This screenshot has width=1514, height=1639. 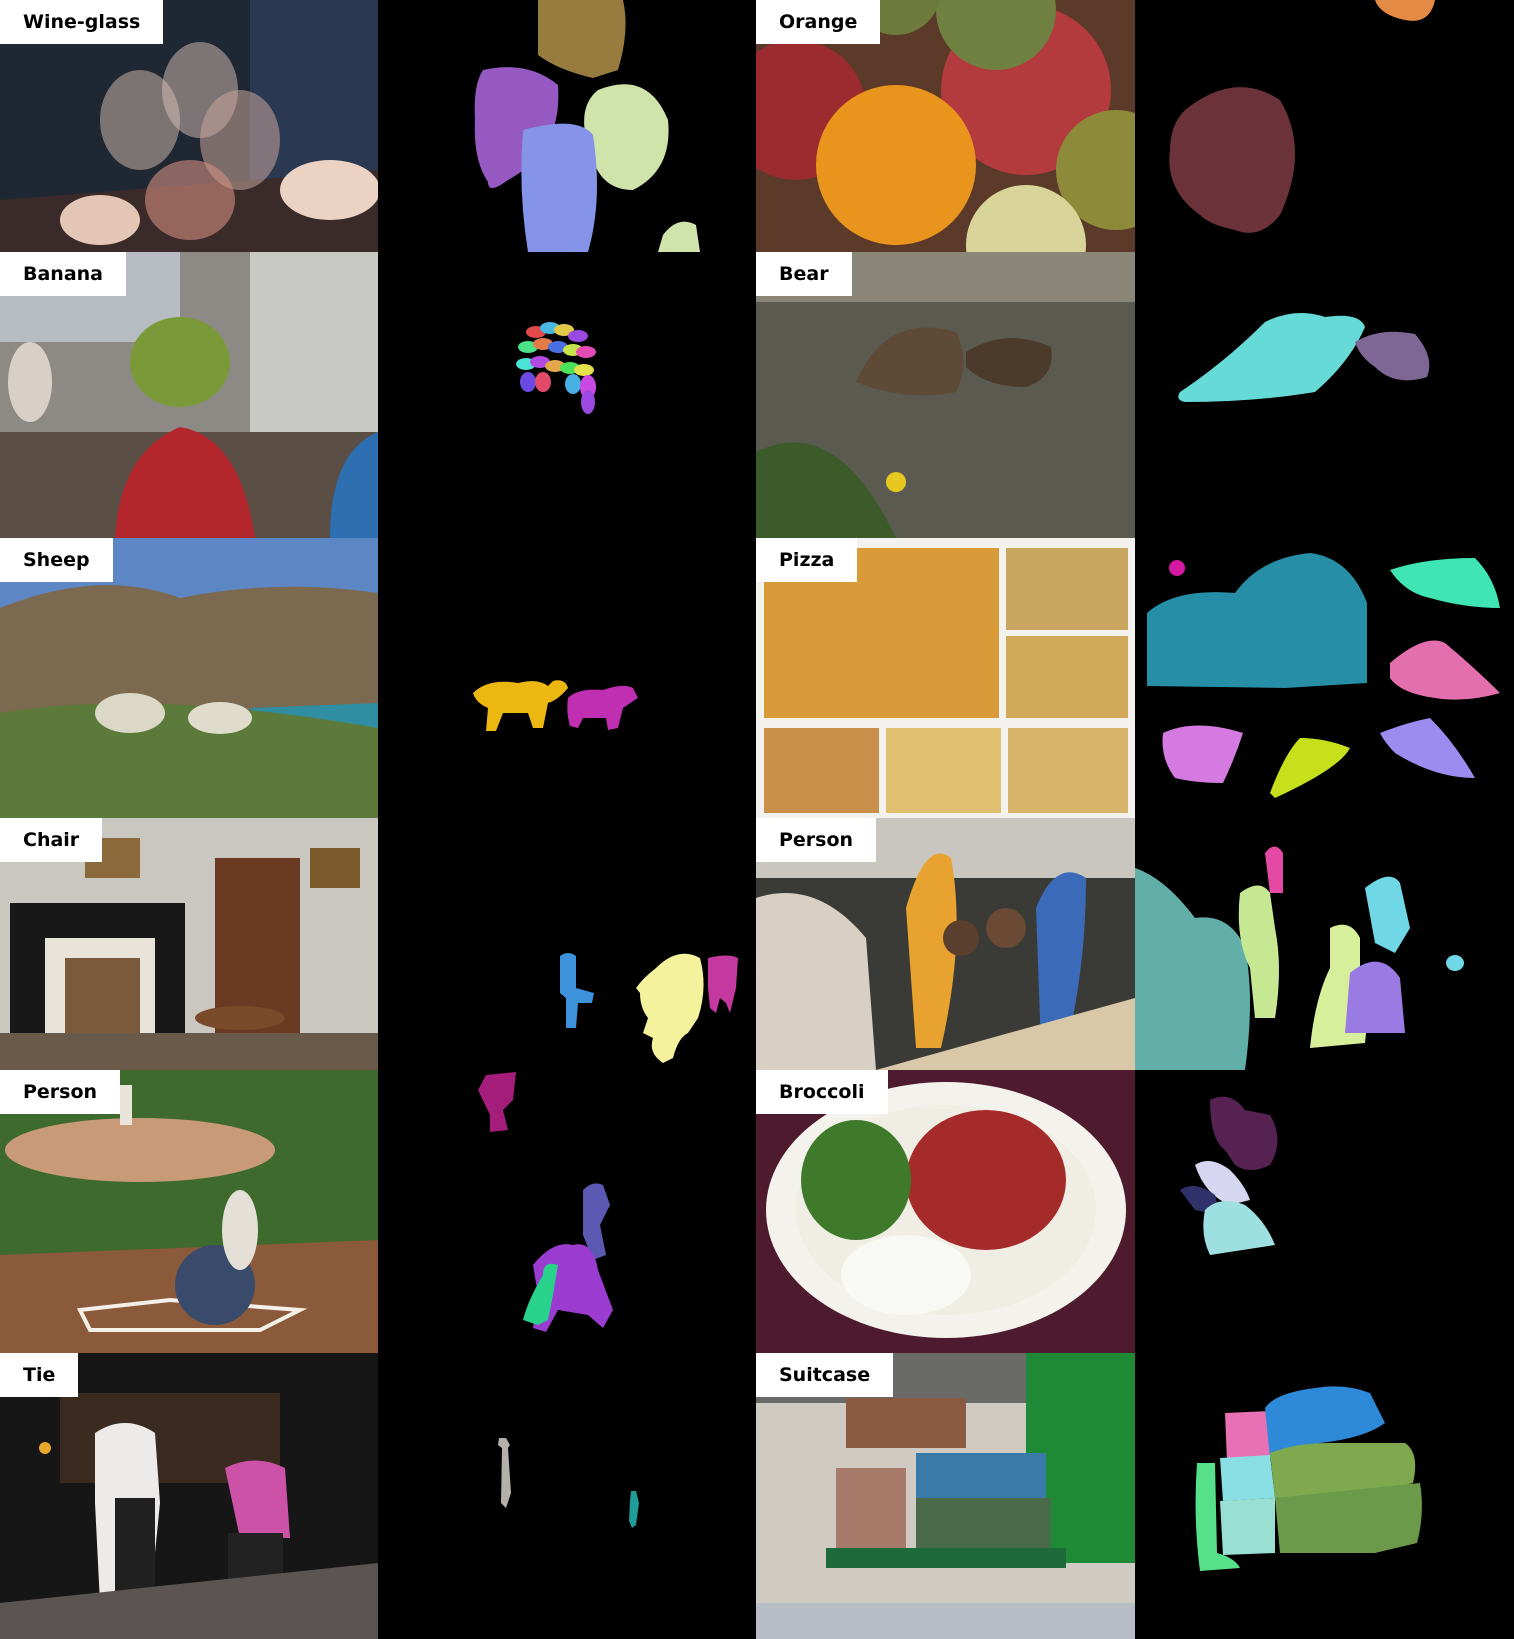 I want to click on panel-label: Bear, so click(x=804, y=274).